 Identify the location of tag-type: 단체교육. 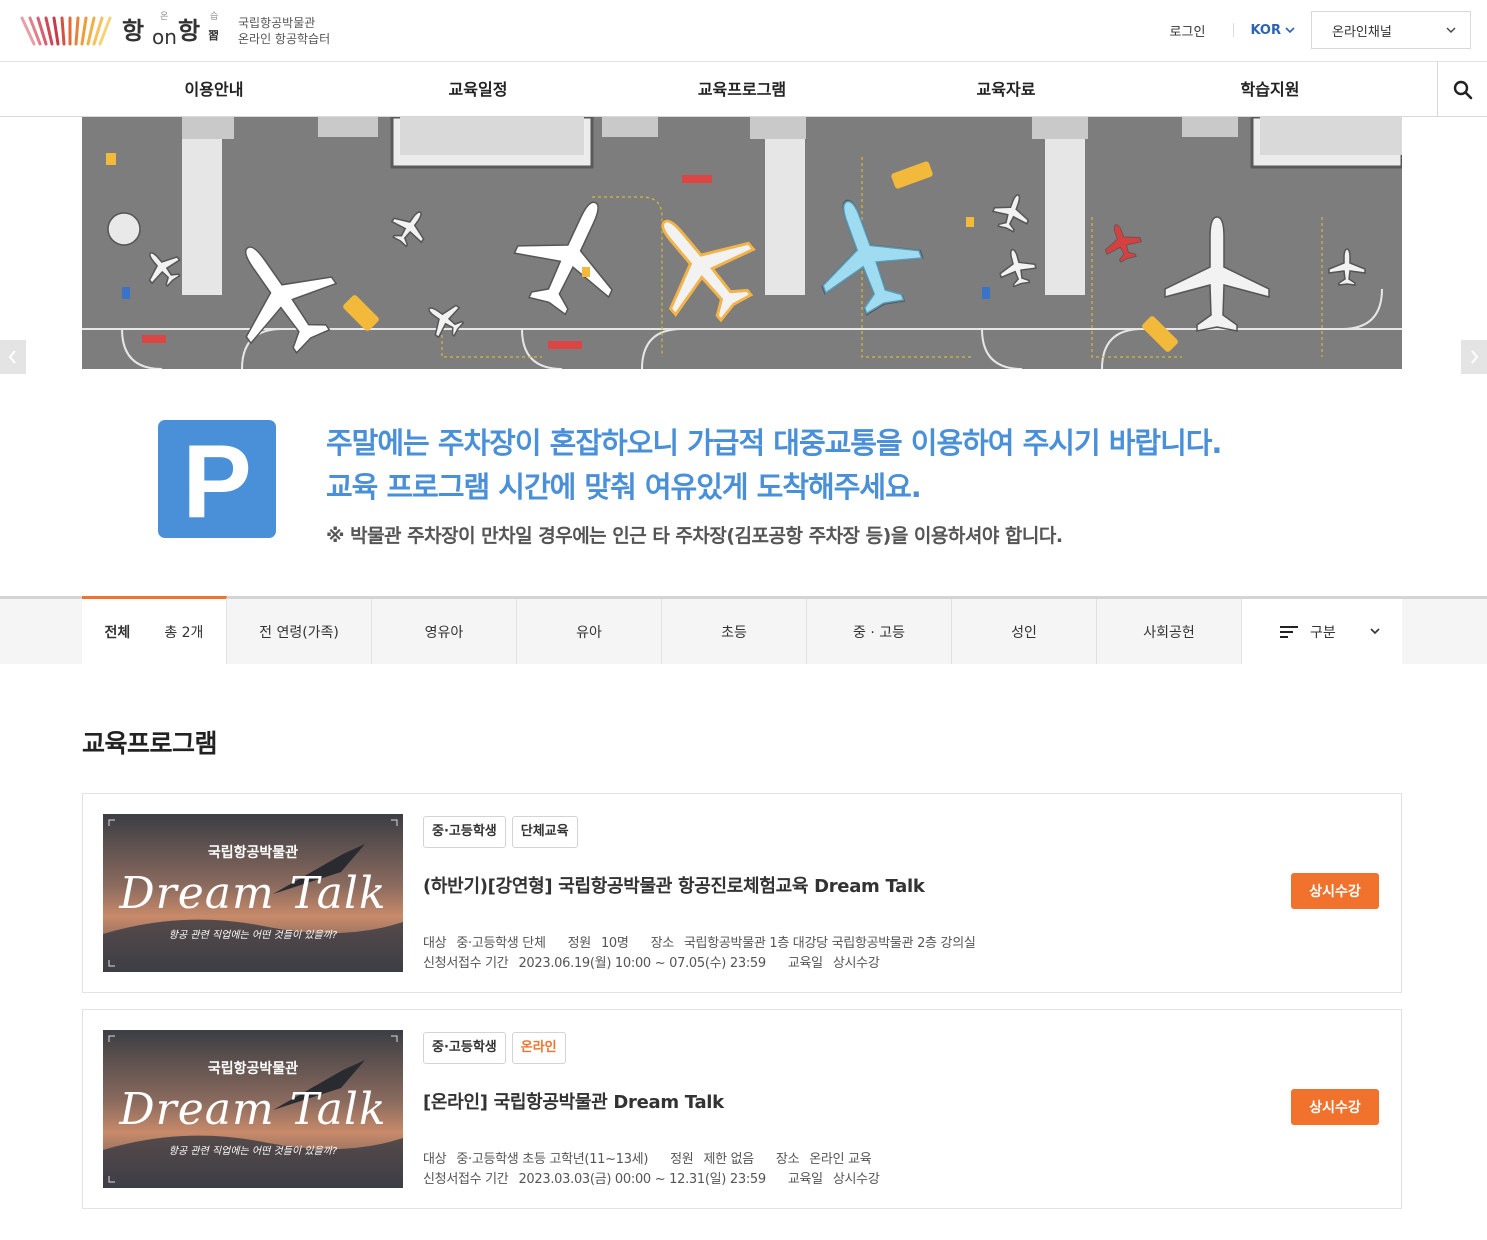
(544, 832).